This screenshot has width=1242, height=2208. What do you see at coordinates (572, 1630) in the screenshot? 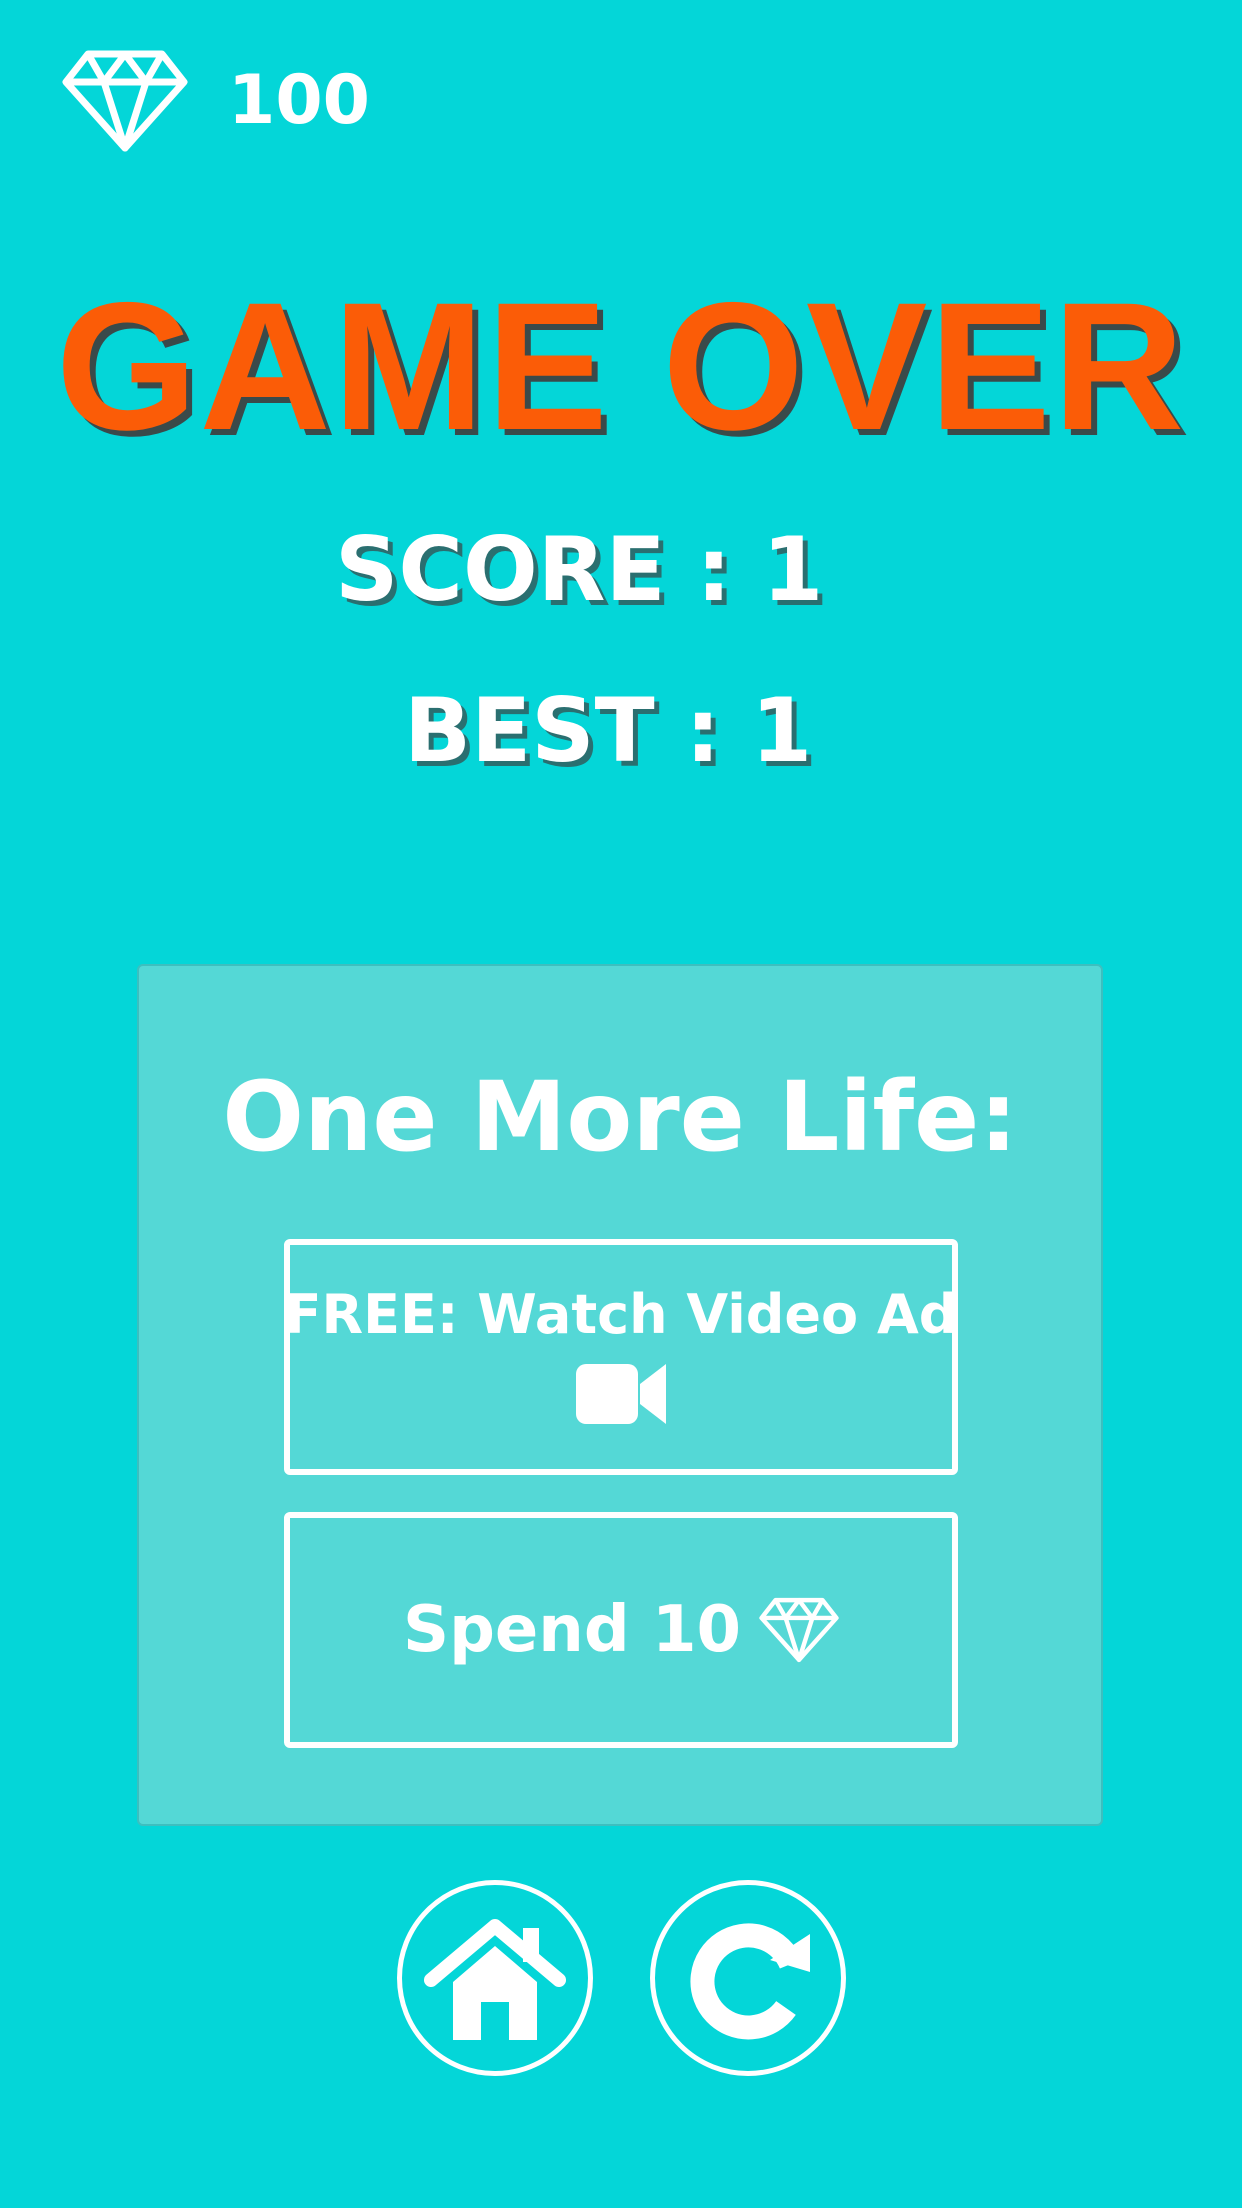
I see `spend-gems-label: Spend 10` at bounding box center [572, 1630].